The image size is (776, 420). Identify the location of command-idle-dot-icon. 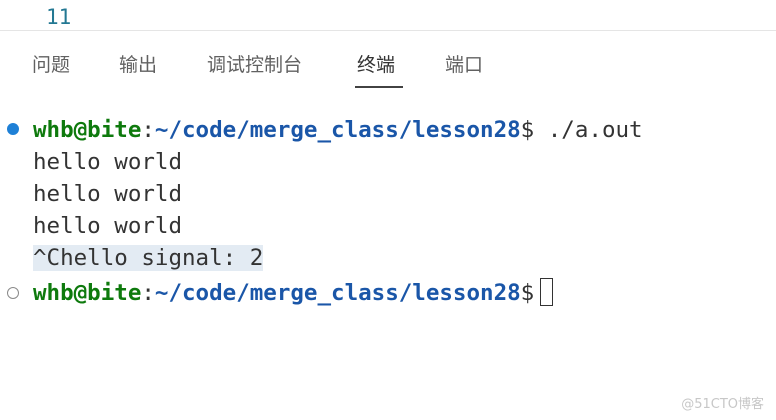
(13, 293).